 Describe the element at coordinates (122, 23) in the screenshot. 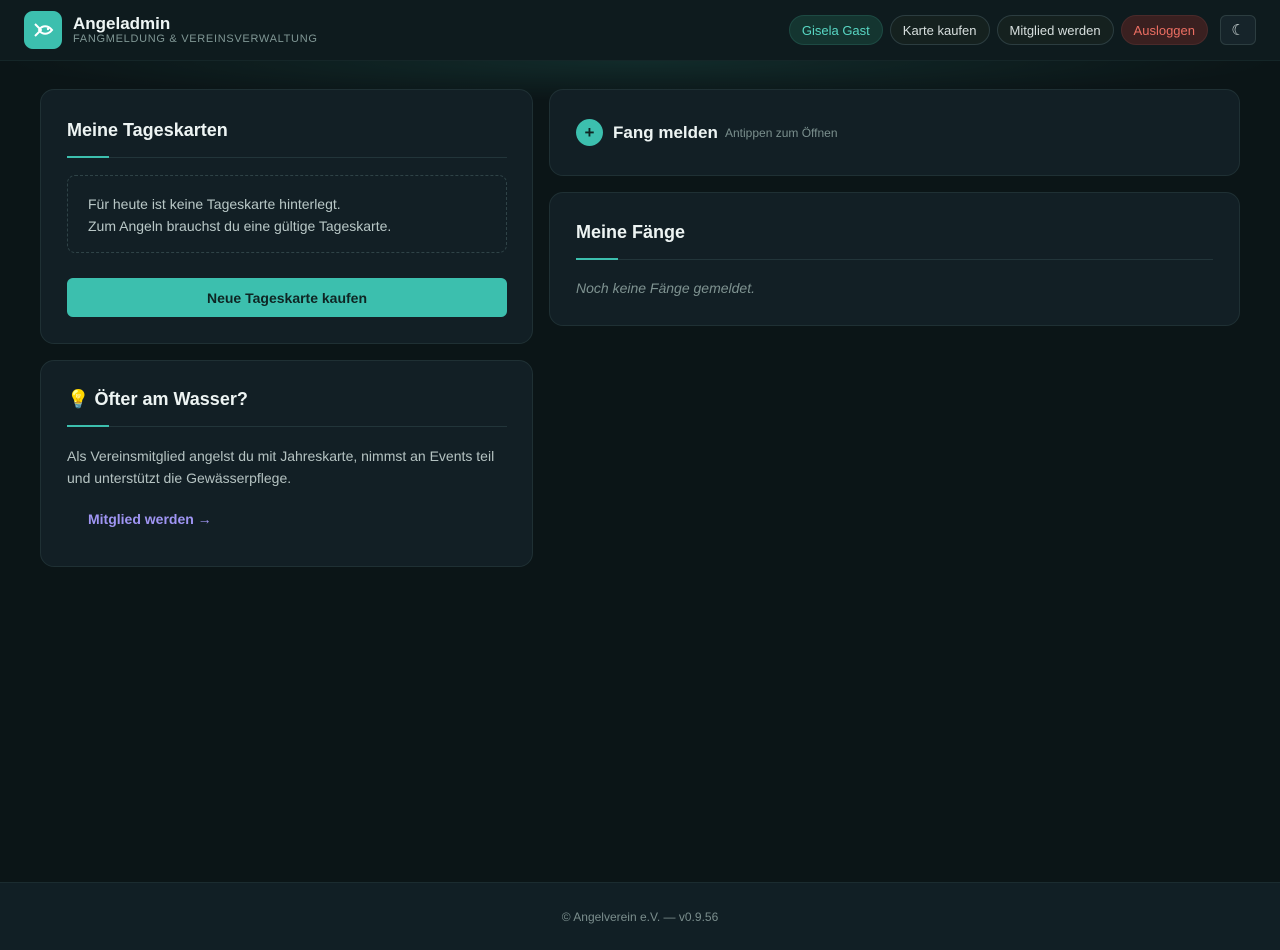

I see `app-title: Angeladmin` at that location.